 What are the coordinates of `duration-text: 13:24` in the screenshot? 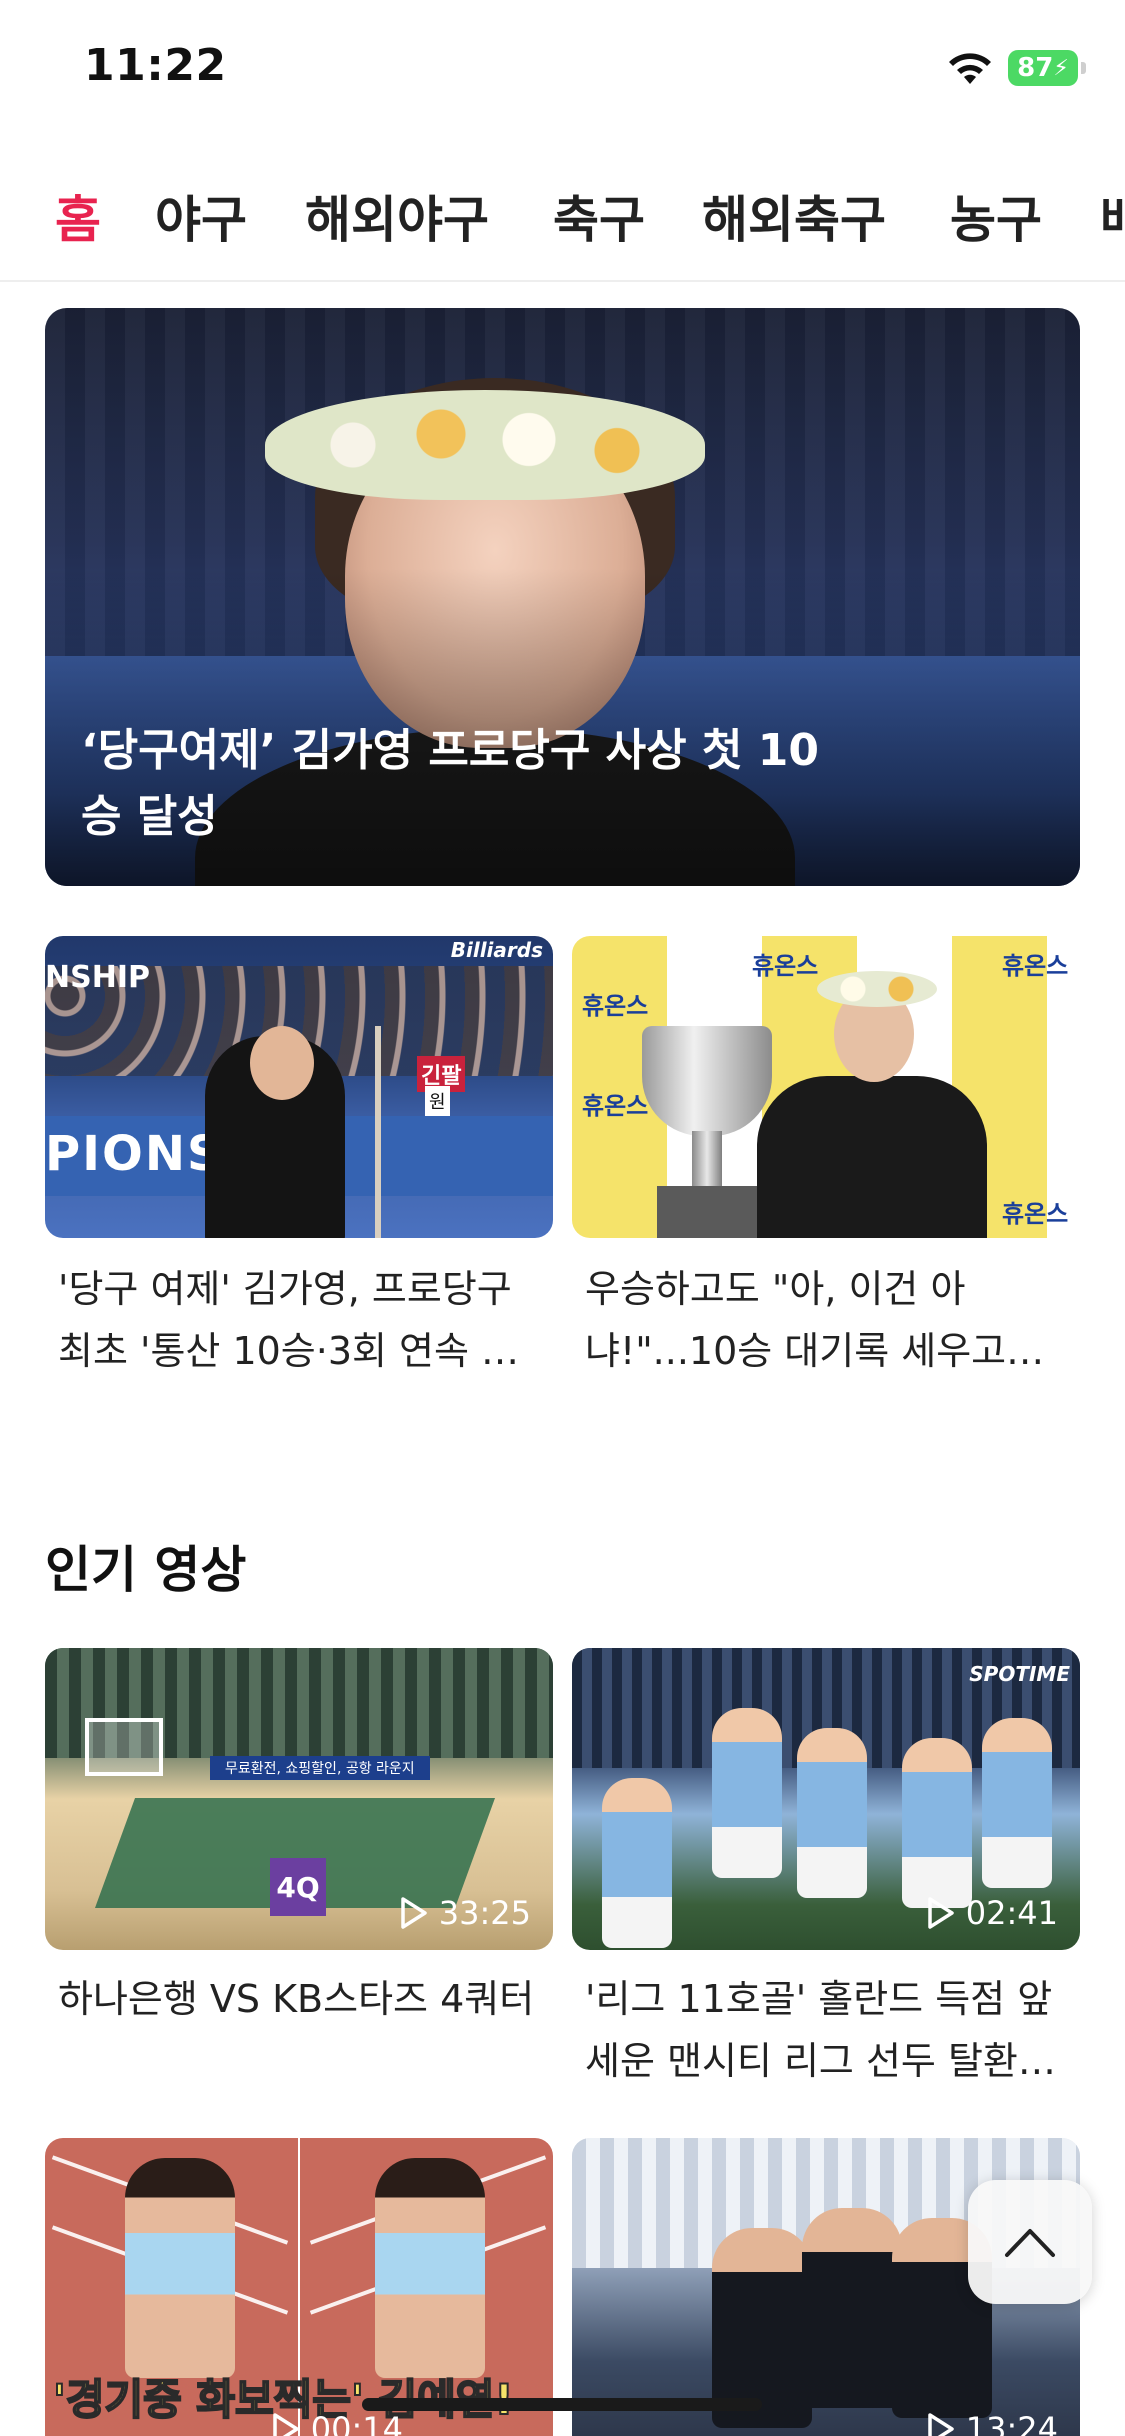 It's located at (1011, 2423).